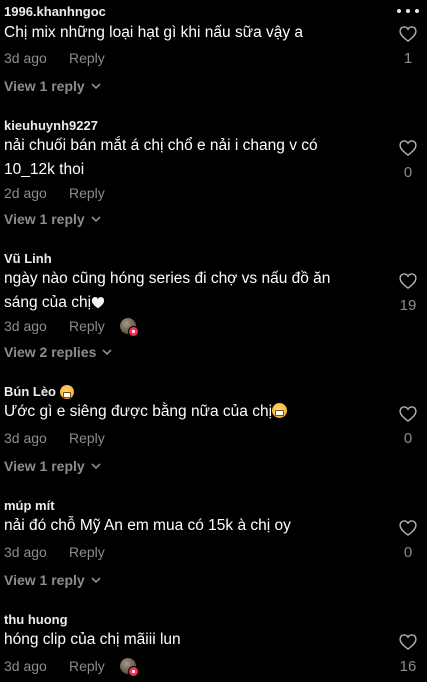 The width and height of the screenshot is (427, 682). I want to click on view-replies-button: View 2 replies, so click(58, 352).